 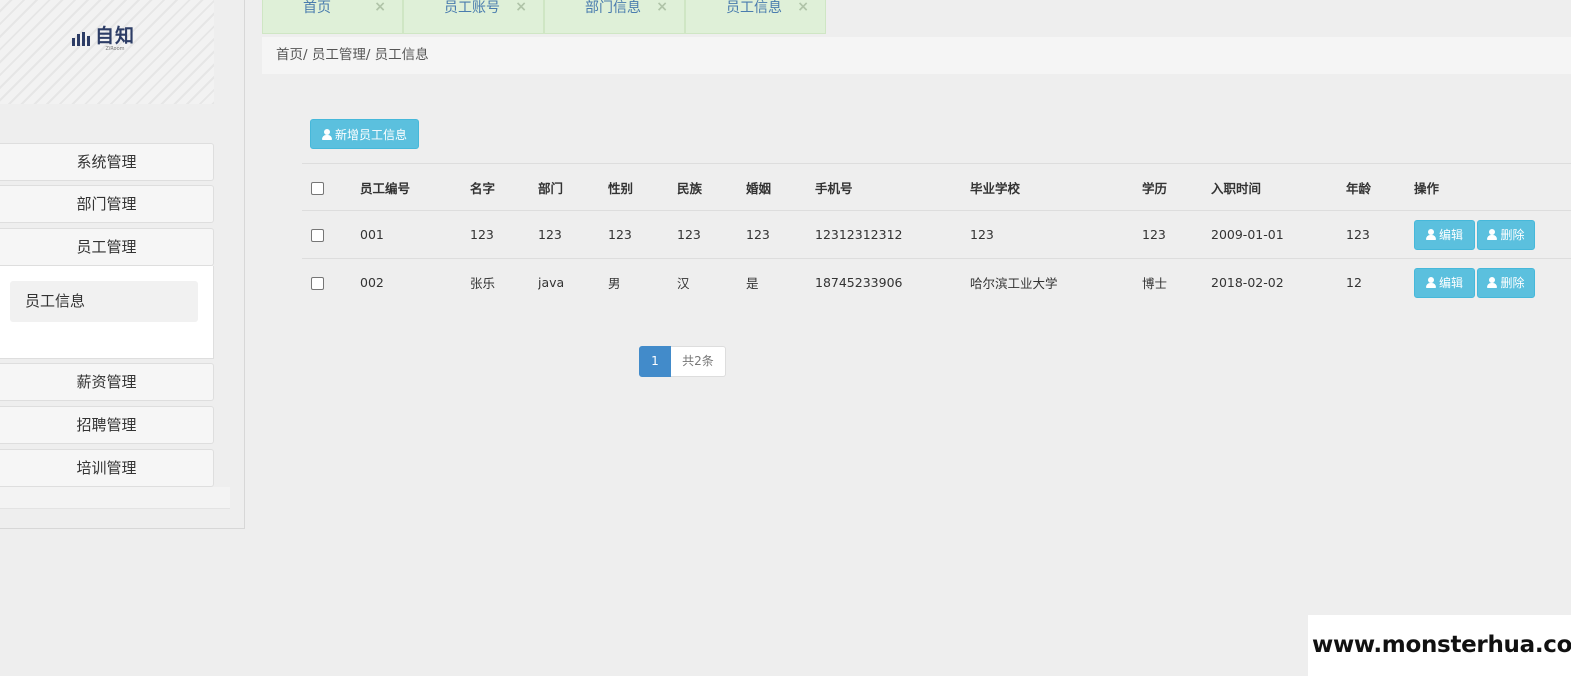 What do you see at coordinates (1354, 283) in the screenshot?
I see `cell-age: 12` at bounding box center [1354, 283].